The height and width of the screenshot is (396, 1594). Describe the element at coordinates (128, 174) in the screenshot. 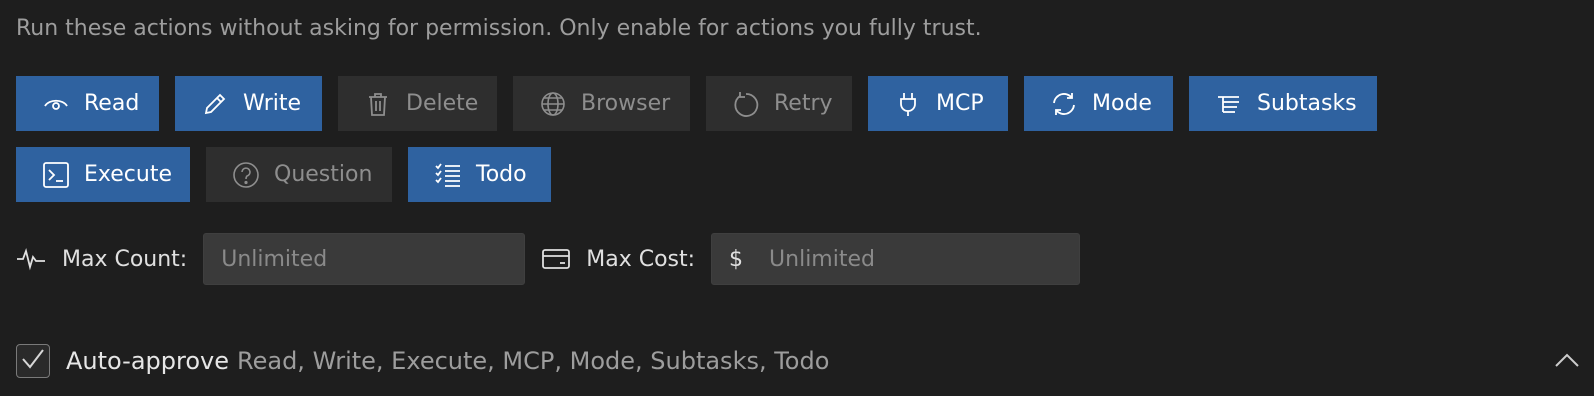

I see `execute-label: Execute` at that location.